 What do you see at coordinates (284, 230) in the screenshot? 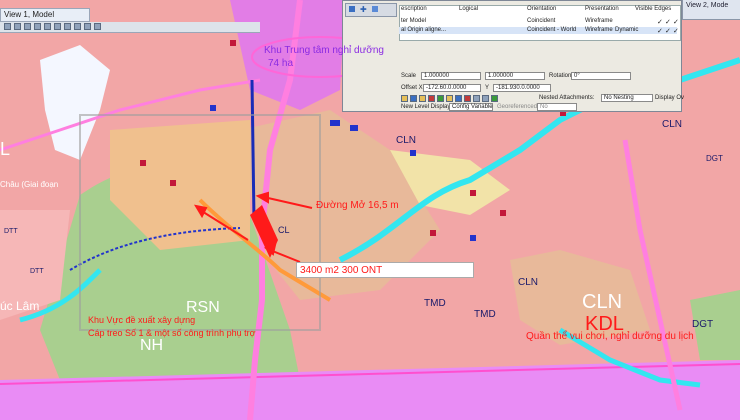
I see `zone-code-cl: CL` at bounding box center [284, 230].